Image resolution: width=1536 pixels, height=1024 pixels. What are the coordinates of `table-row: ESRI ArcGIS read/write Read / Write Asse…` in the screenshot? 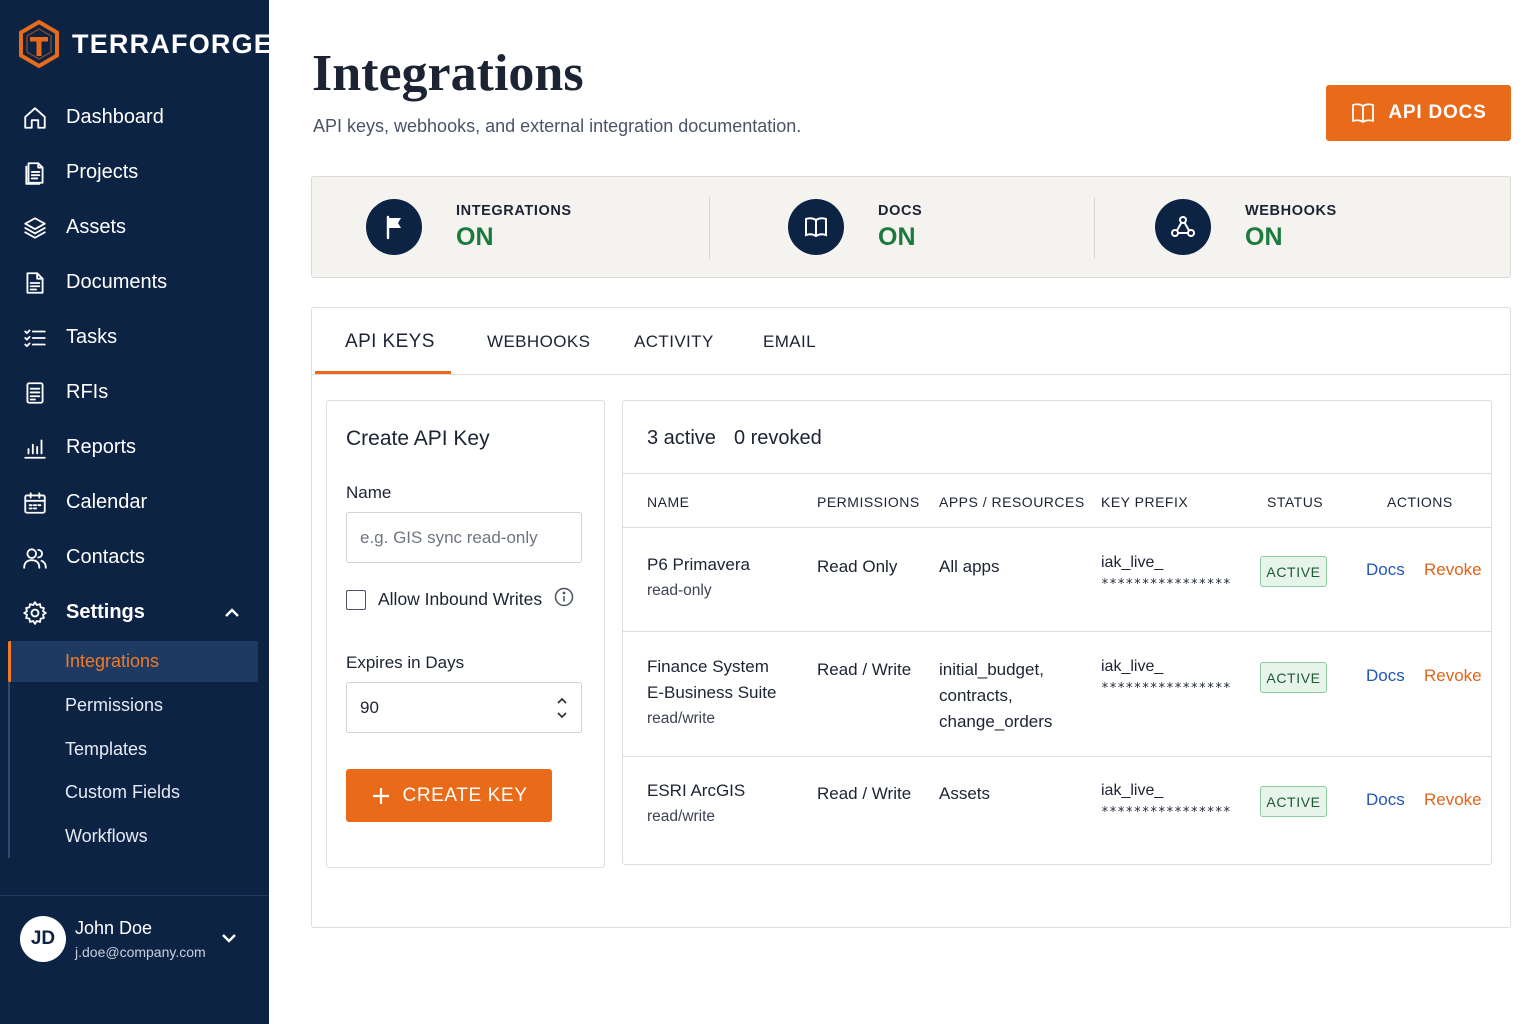 It's located at (1057, 810).